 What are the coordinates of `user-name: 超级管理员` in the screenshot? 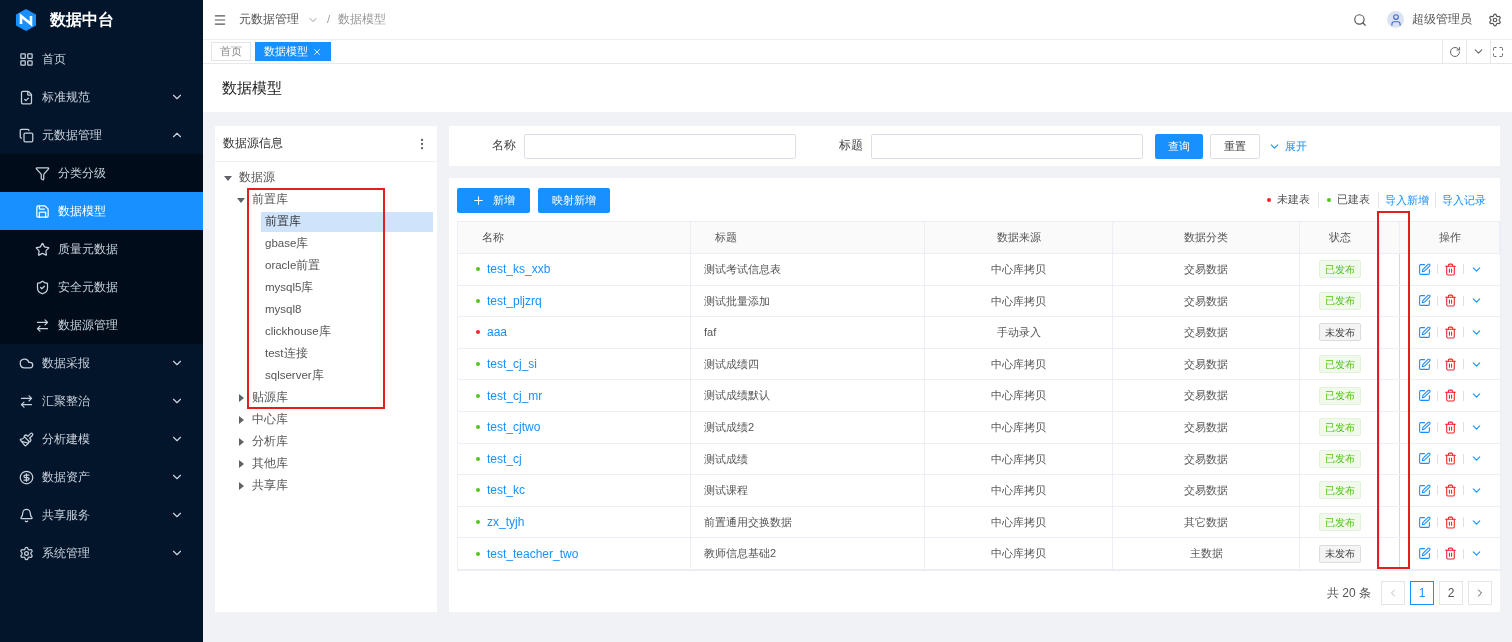 It's located at (1442, 19).